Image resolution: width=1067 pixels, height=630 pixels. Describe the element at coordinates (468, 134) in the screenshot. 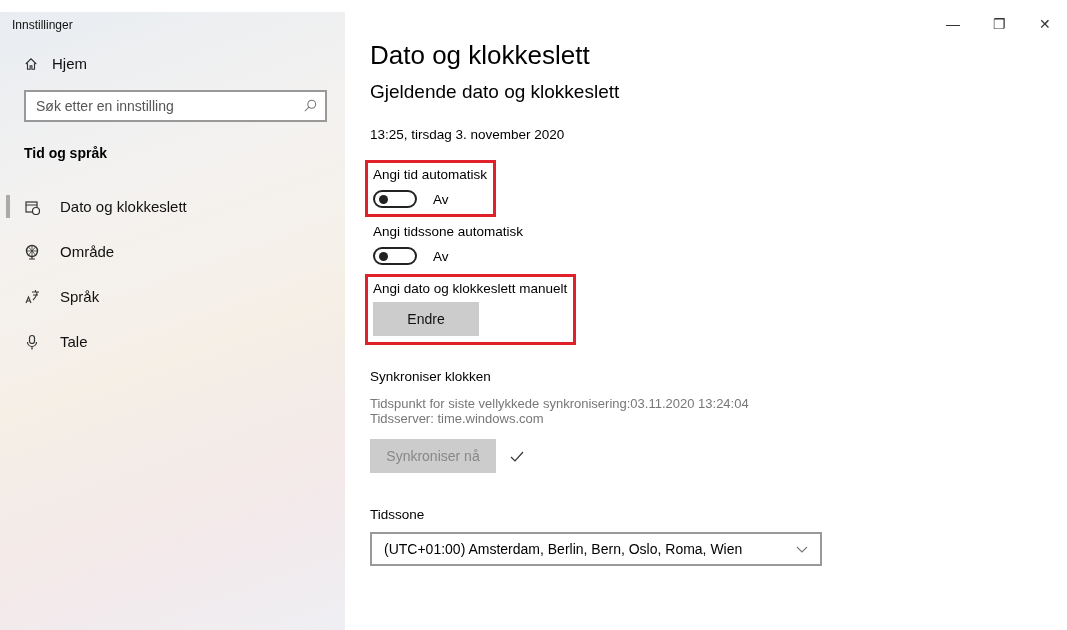

I see `current-date-time: 13:25, tirsdag 3. november 2020` at that location.